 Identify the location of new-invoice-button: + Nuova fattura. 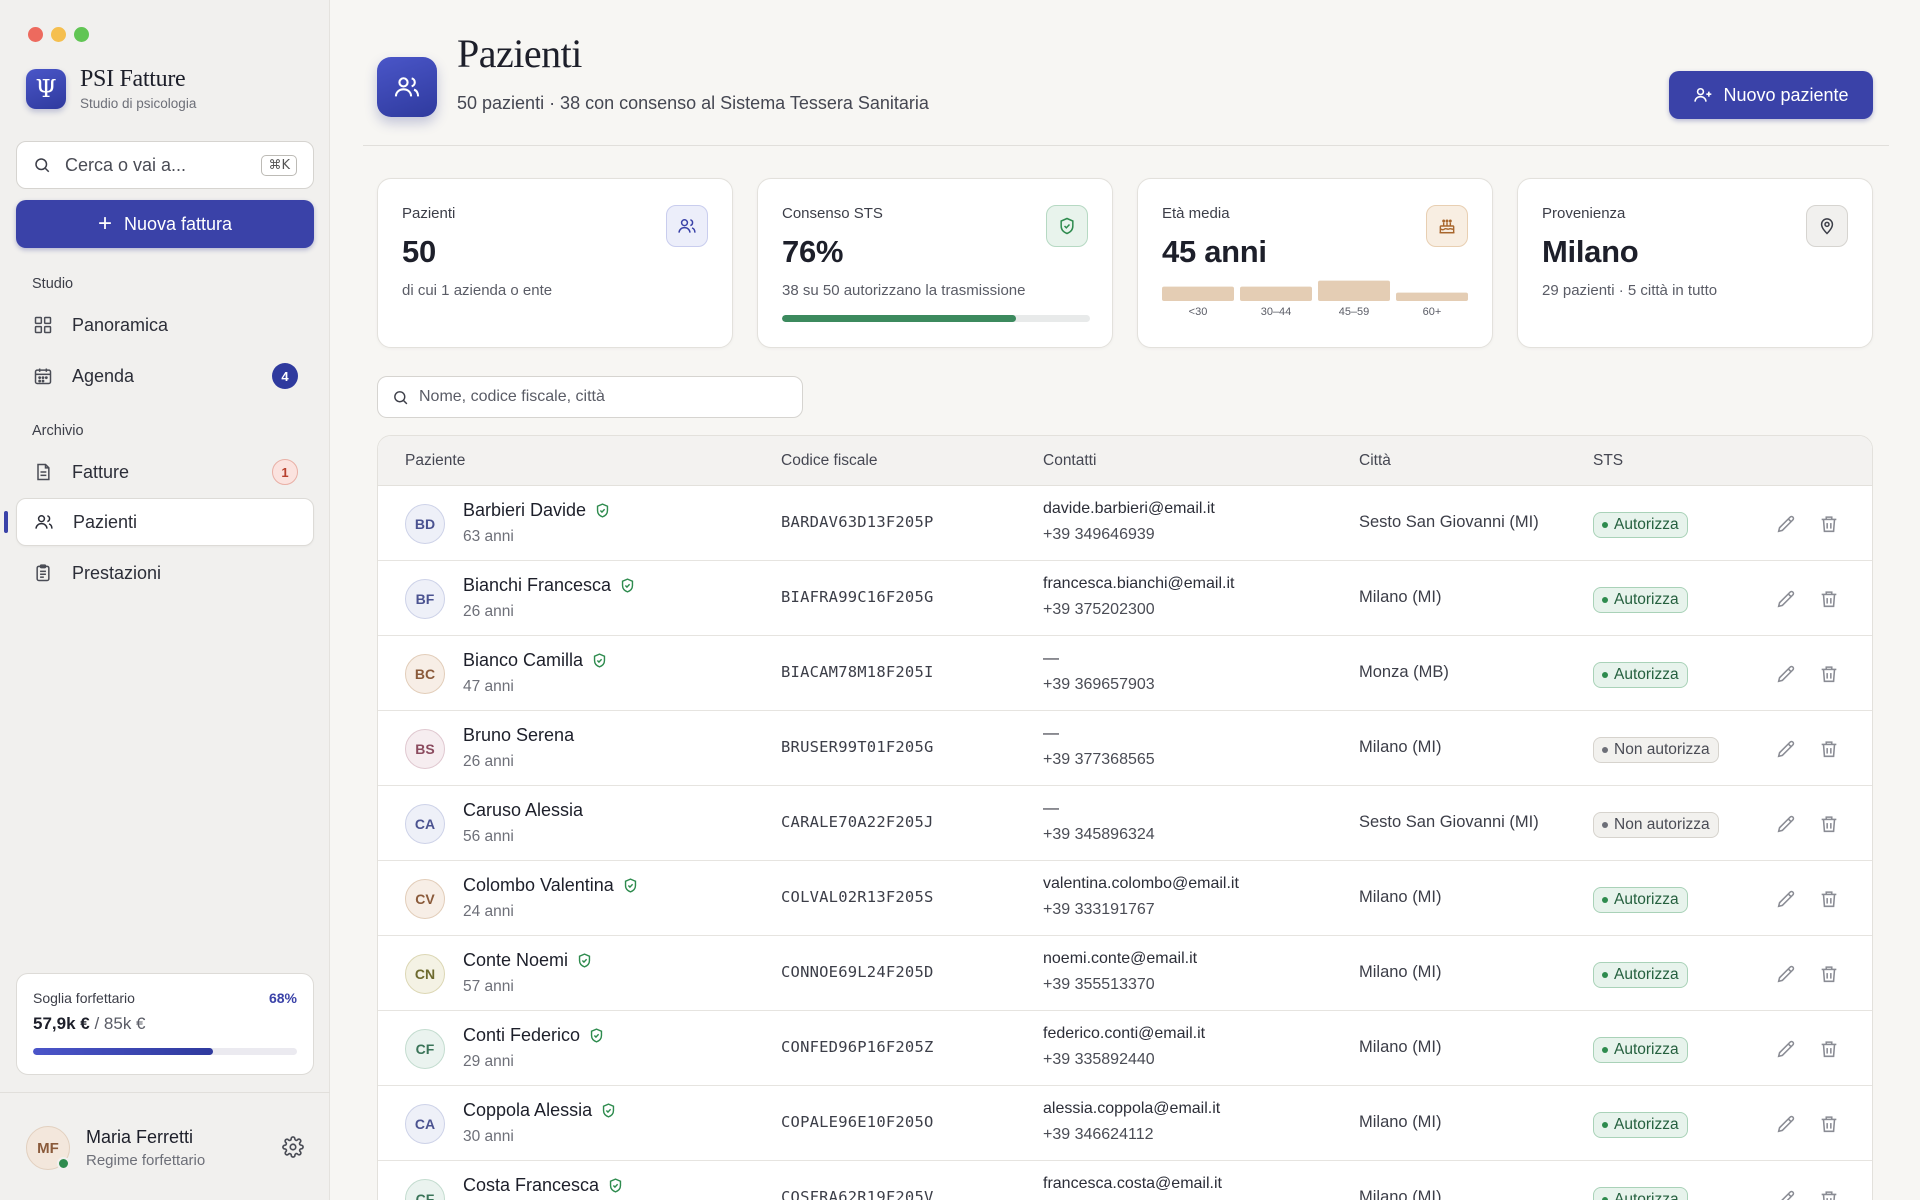
(165, 224).